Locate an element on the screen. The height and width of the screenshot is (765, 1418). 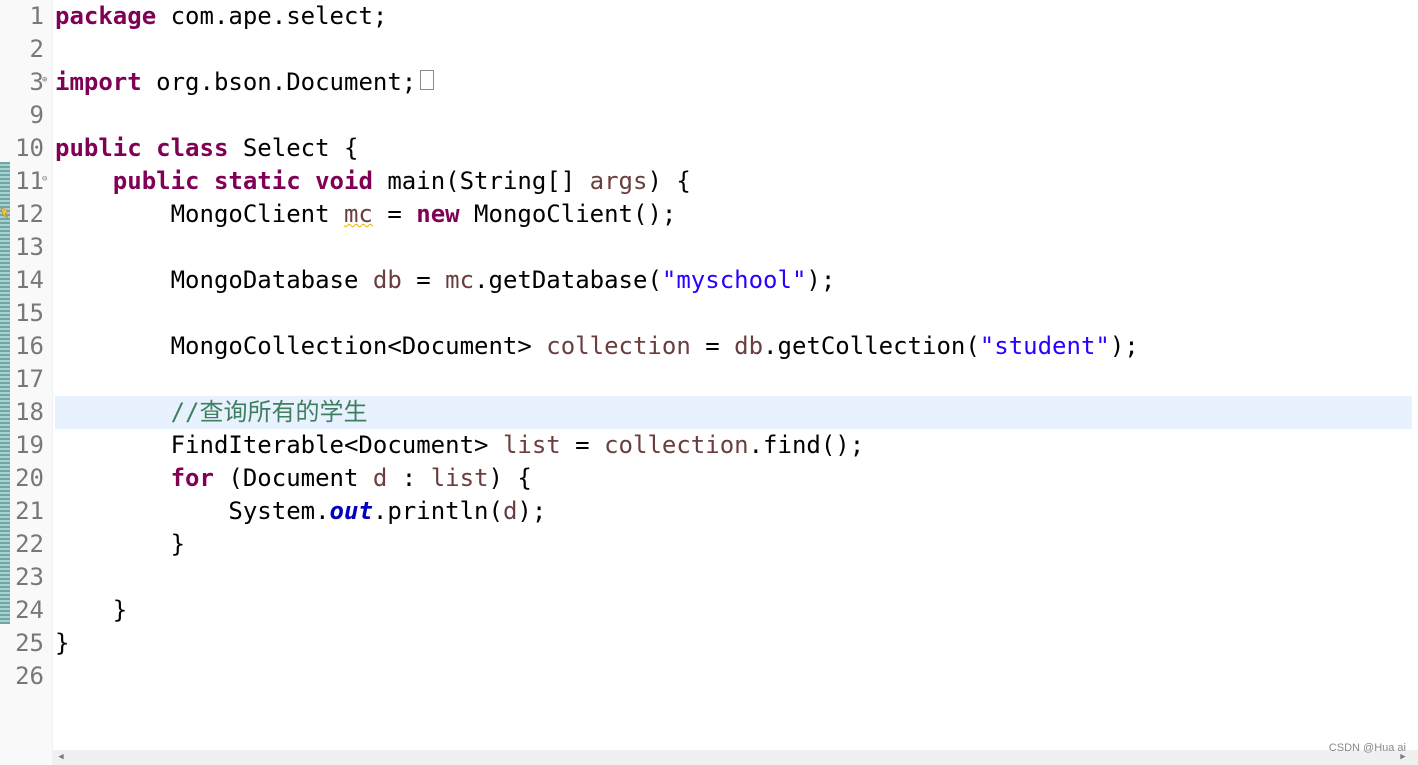
code-line: 2 is located at coordinates (706, 49).